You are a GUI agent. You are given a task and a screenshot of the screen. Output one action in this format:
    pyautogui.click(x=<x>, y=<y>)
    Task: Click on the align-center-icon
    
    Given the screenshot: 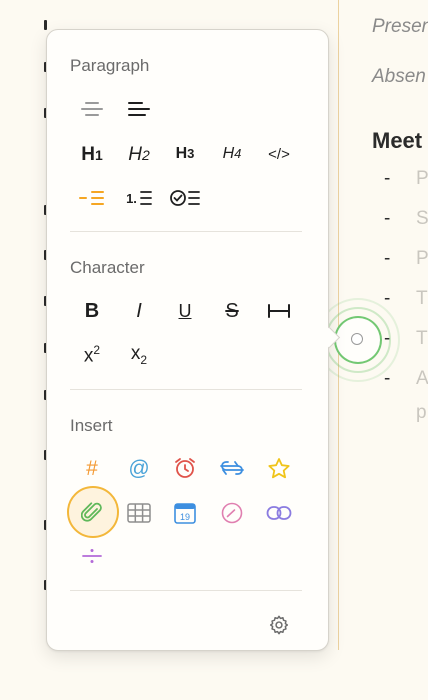 What is the action you would take?
    pyautogui.click(x=92, y=109)
    